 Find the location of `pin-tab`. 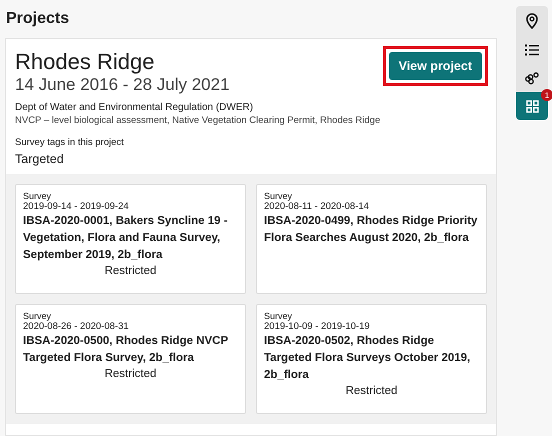

pin-tab is located at coordinates (532, 21).